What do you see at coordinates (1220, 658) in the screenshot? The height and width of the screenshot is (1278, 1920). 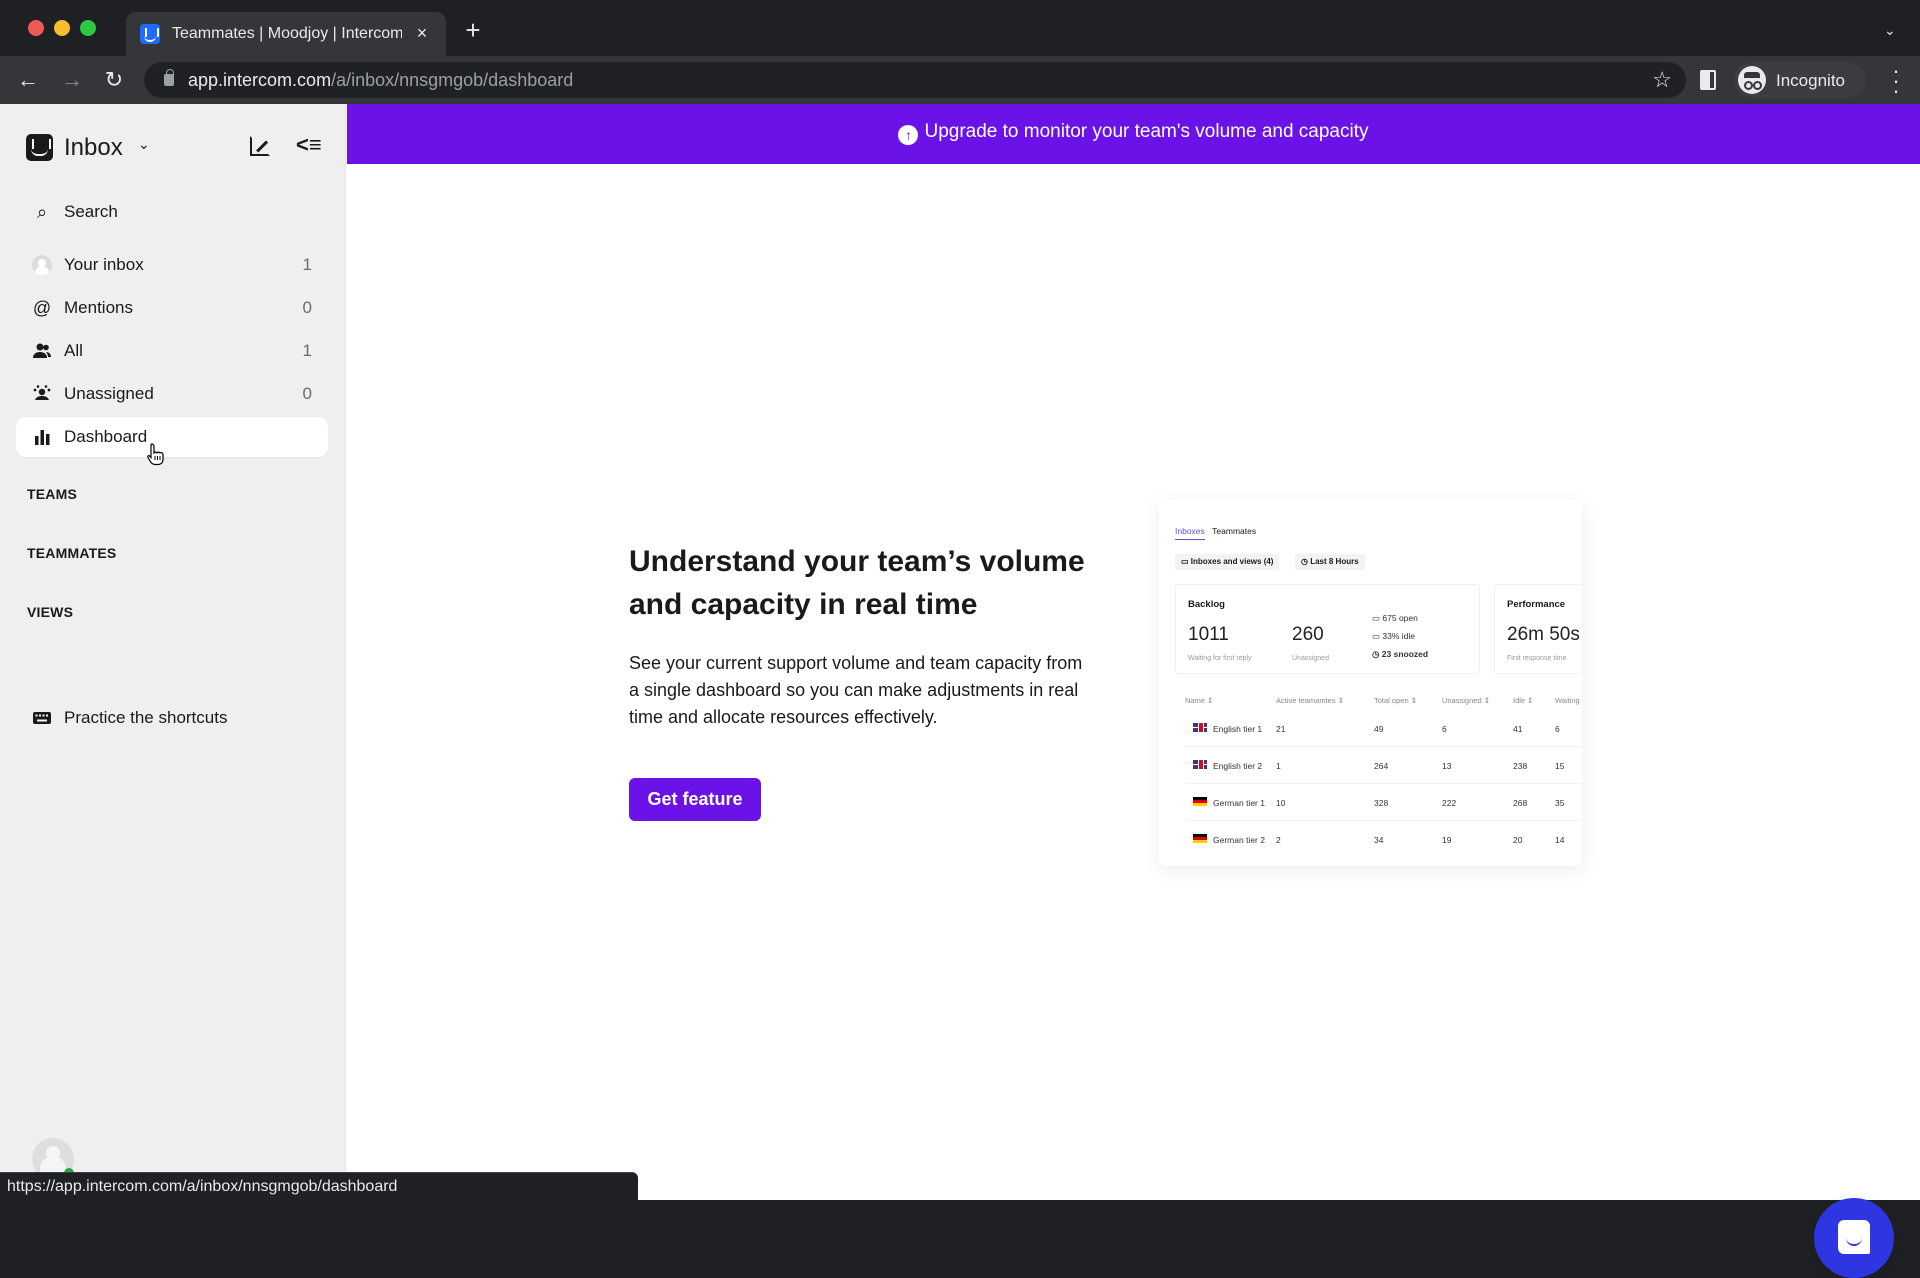 I see `backlog-waiting-label: Waiting for first reply` at bounding box center [1220, 658].